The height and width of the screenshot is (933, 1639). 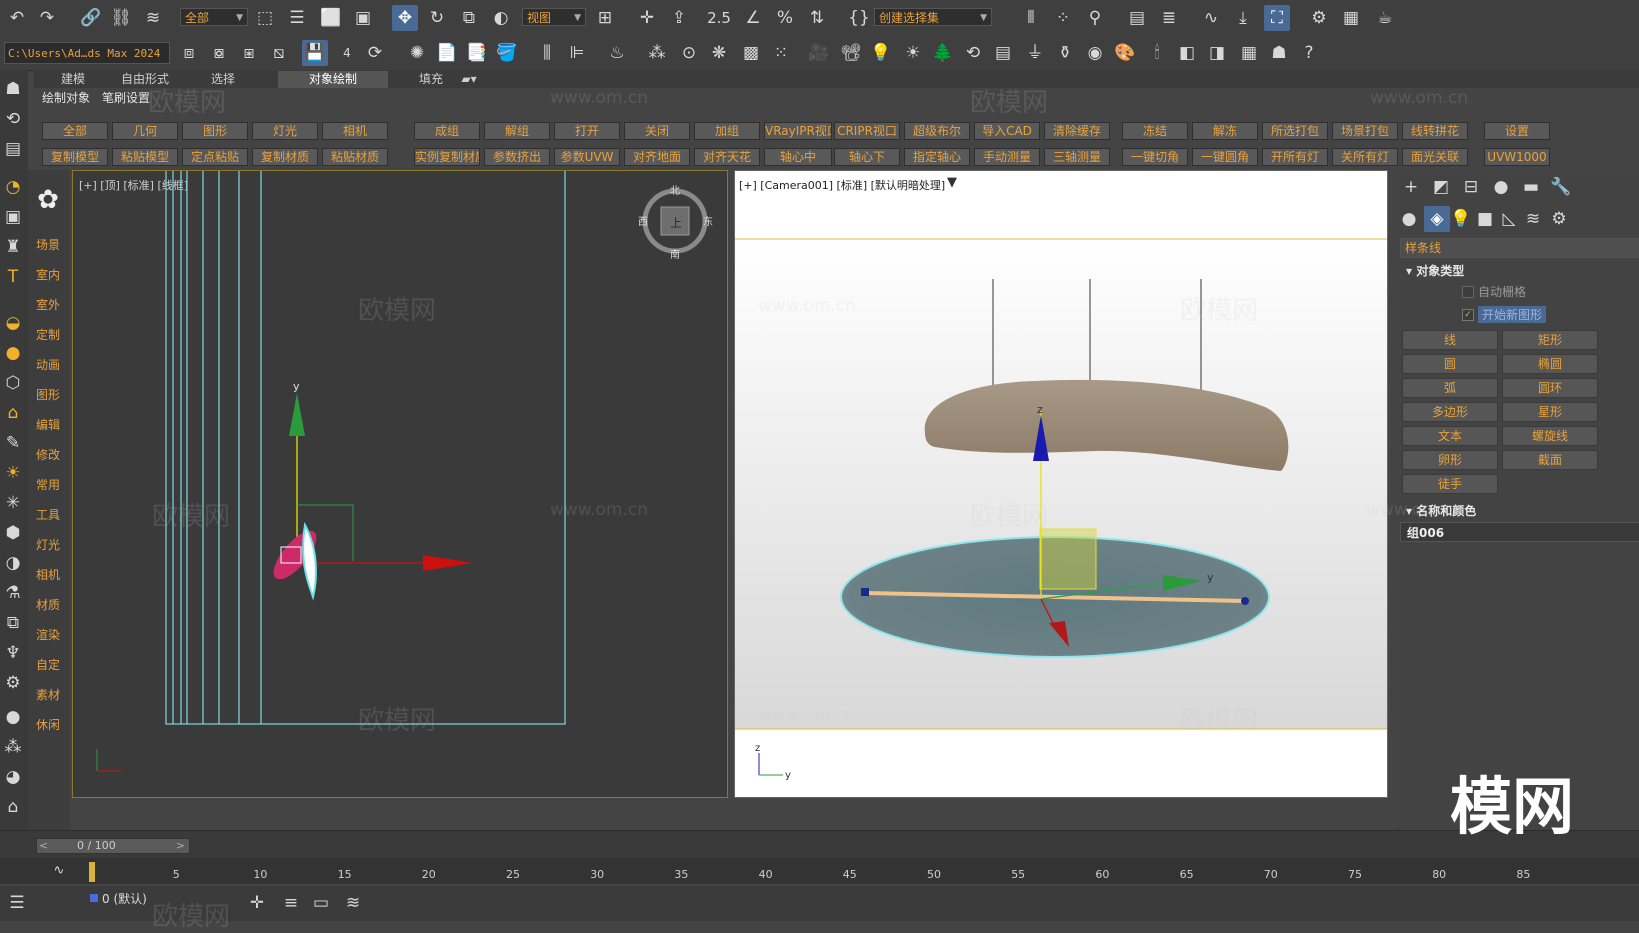 I want to click on plugin-category-item: 室内, so click(x=48, y=274).